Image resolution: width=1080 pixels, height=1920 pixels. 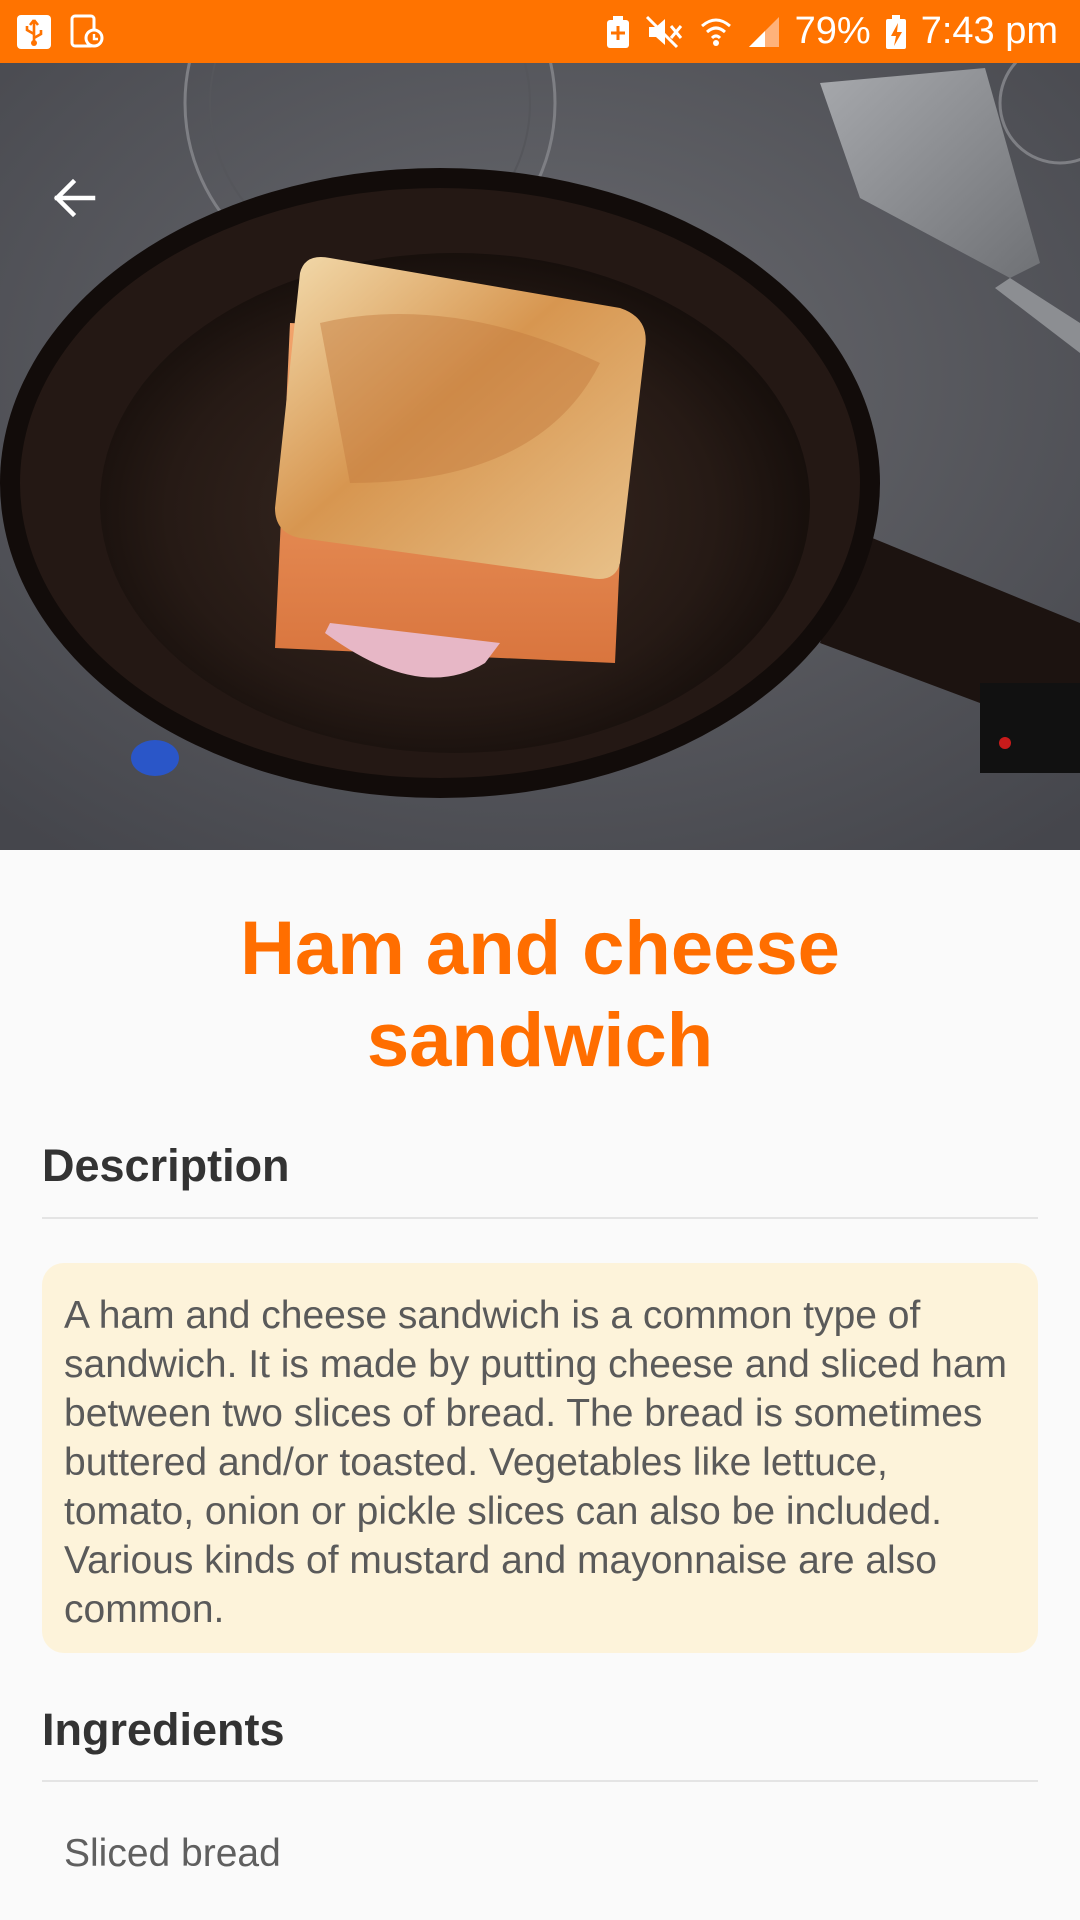 I want to click on arrow-back-icon, so click(x=73, y=198).